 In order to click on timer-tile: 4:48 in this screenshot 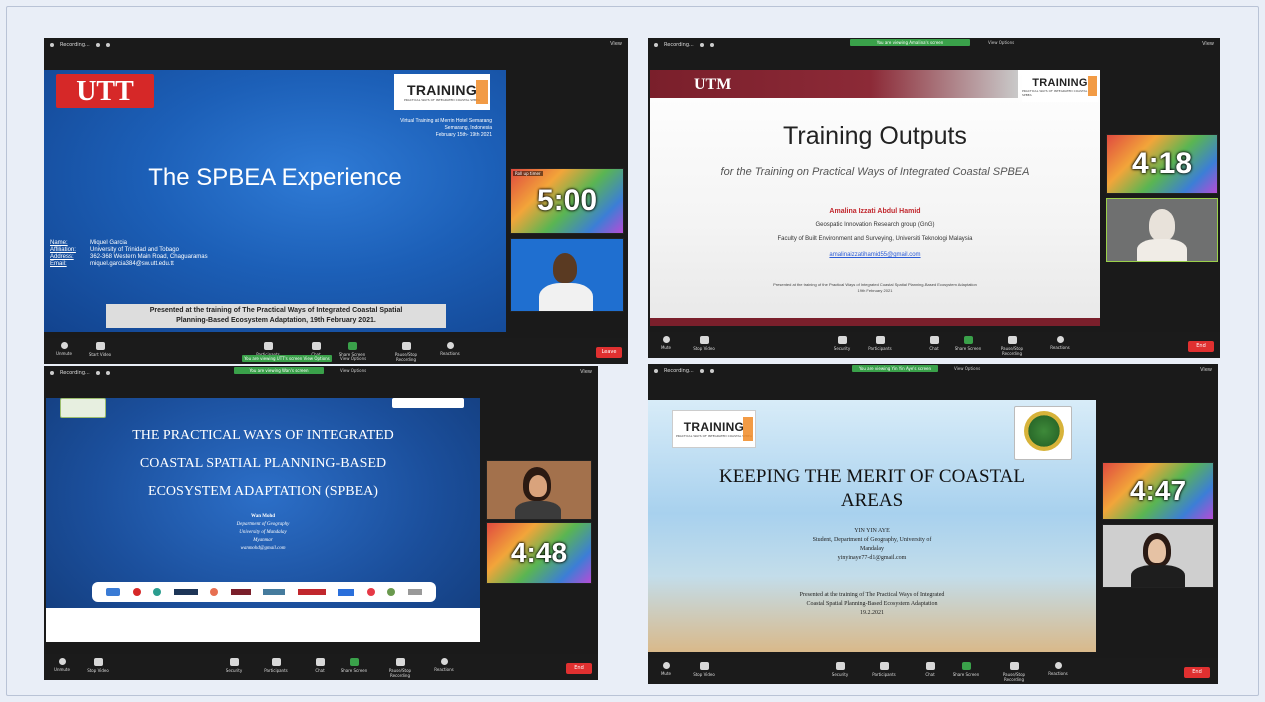, I will do `click(539, 553)`.